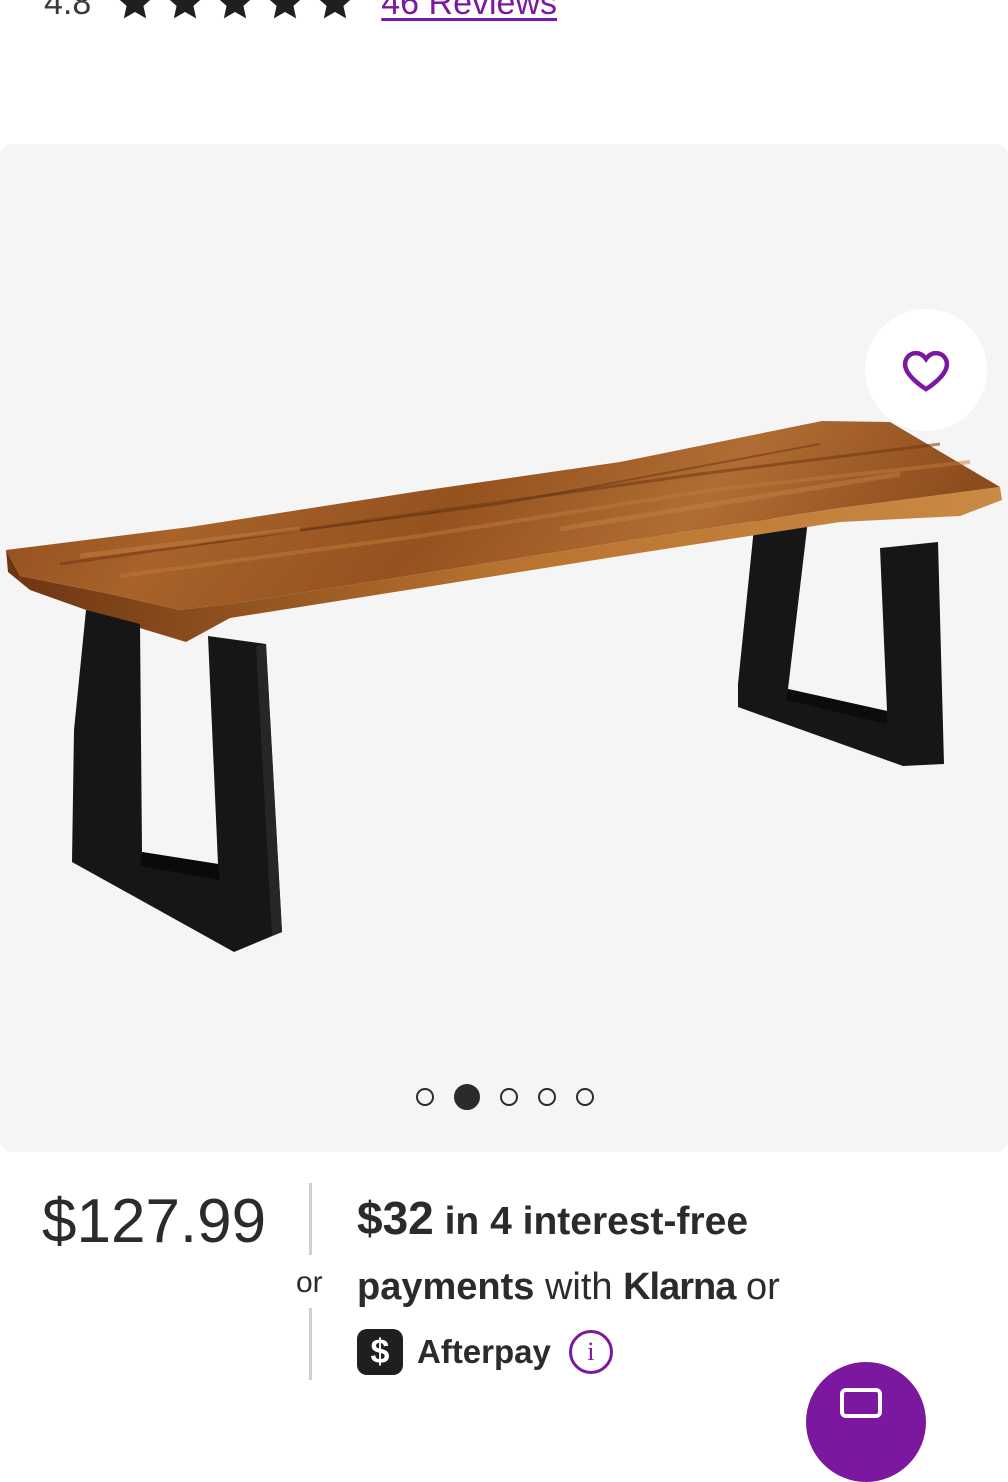 This screenshot has width=1008, height=1482. I want to click on rating-stars, so click(235, 12).